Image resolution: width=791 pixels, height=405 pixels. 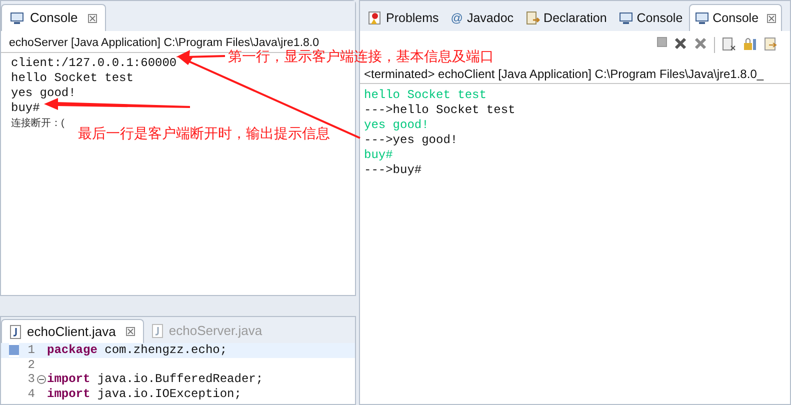 What do you see at coordinates (155, 379) in the screenshot?
I see `code-text: import java.io.BufferedReader;` at bounding box center [155, 379].